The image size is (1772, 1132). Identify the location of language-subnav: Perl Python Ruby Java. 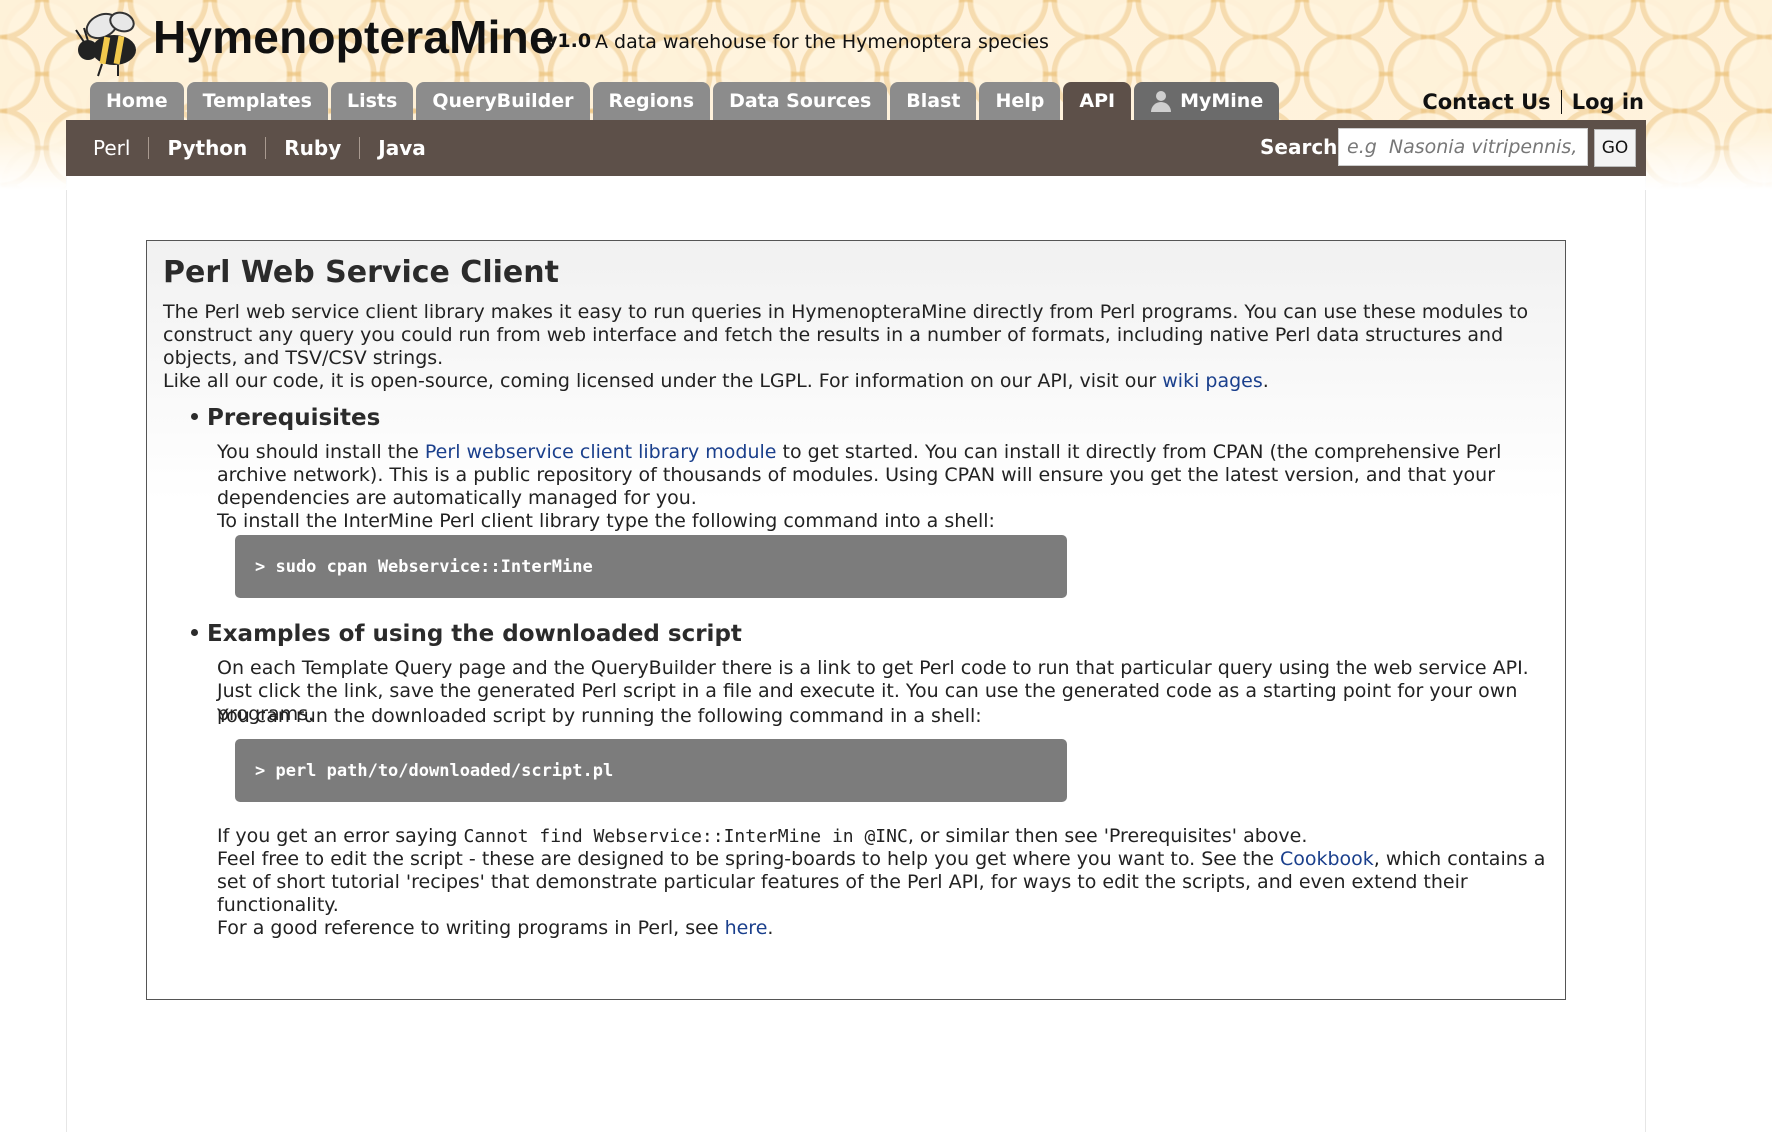
(268, 148).